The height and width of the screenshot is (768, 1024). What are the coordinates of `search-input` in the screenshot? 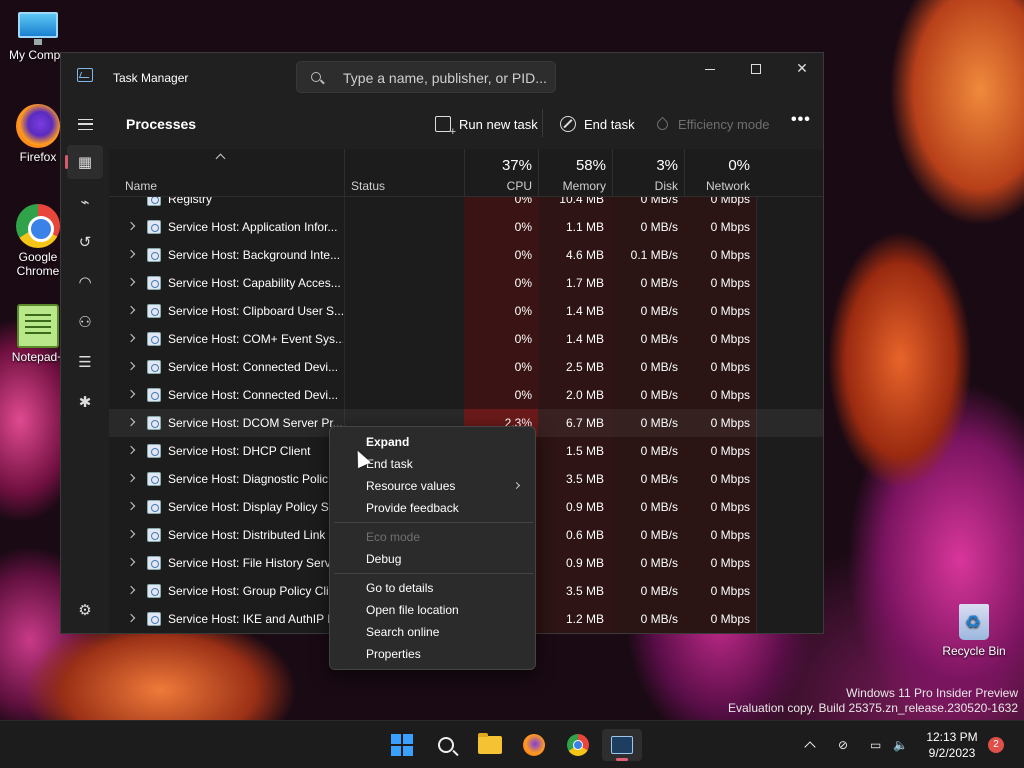 It's located at (445, 78).